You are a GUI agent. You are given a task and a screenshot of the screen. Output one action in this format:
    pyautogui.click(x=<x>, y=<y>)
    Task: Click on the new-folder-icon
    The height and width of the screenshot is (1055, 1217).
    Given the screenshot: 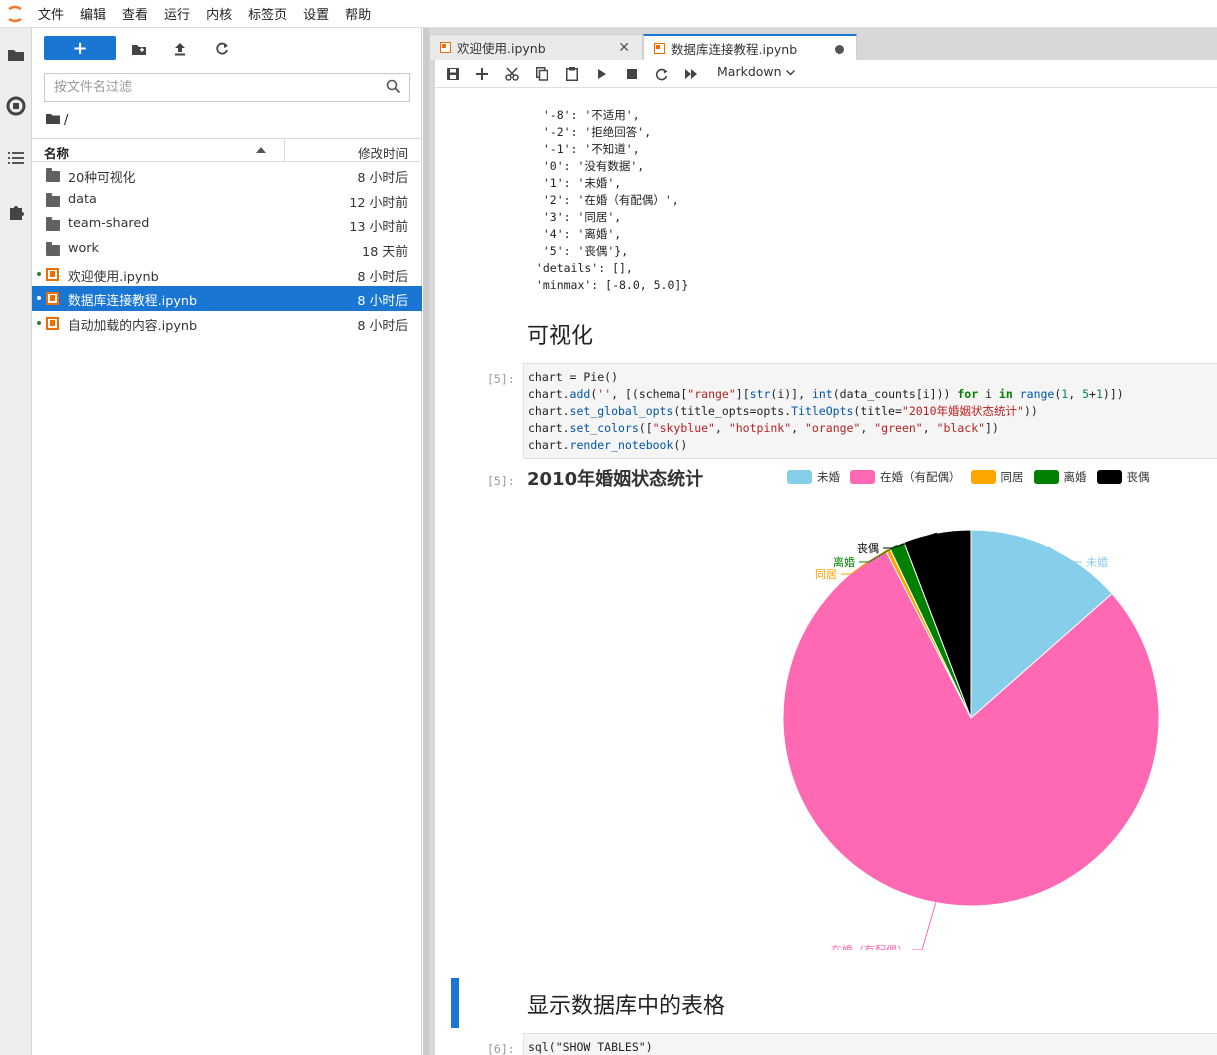 What is the action you would take?
    pyautogui.click(x=139, y=49)
    